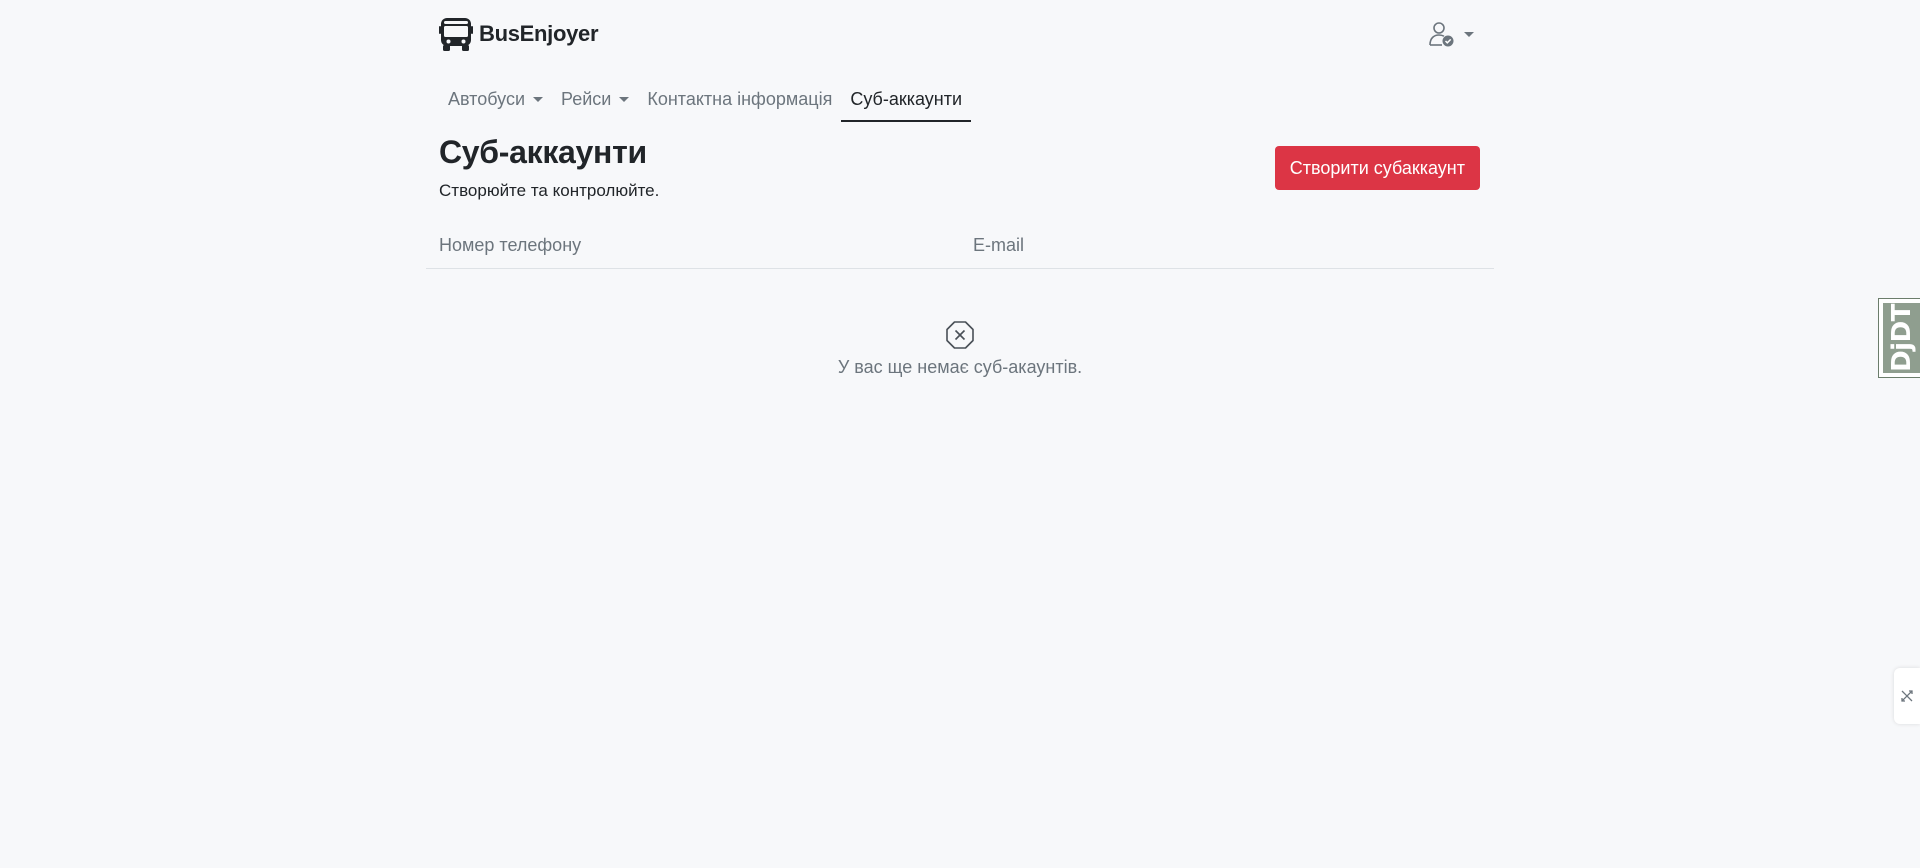 This screenshot has height=868, width=1920. Describe the element at coordinates (539, 33) in the screenshot. I see `brand-name: BusEnjoyer` at that location.